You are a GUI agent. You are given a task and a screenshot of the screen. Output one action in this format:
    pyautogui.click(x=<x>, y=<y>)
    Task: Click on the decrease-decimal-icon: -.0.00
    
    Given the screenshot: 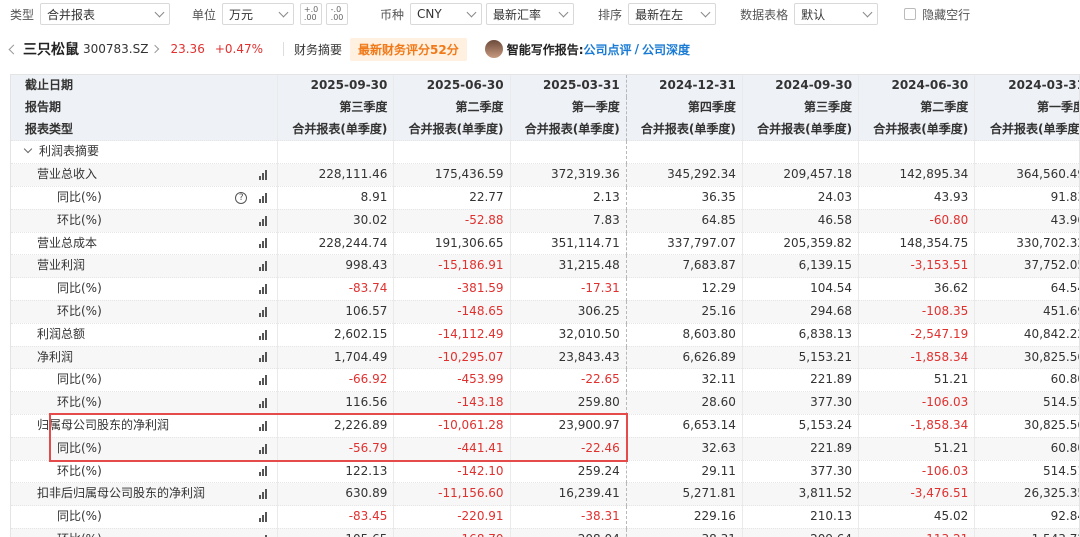 What is the action you would take?
    pyautogui.click(x=337, y=14)
    